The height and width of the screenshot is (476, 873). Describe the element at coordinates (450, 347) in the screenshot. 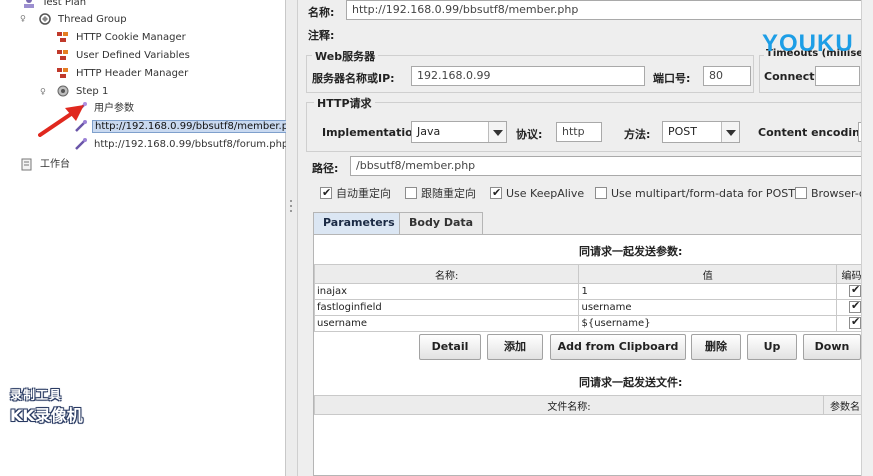

I see `detail-button: Detail` at that location.